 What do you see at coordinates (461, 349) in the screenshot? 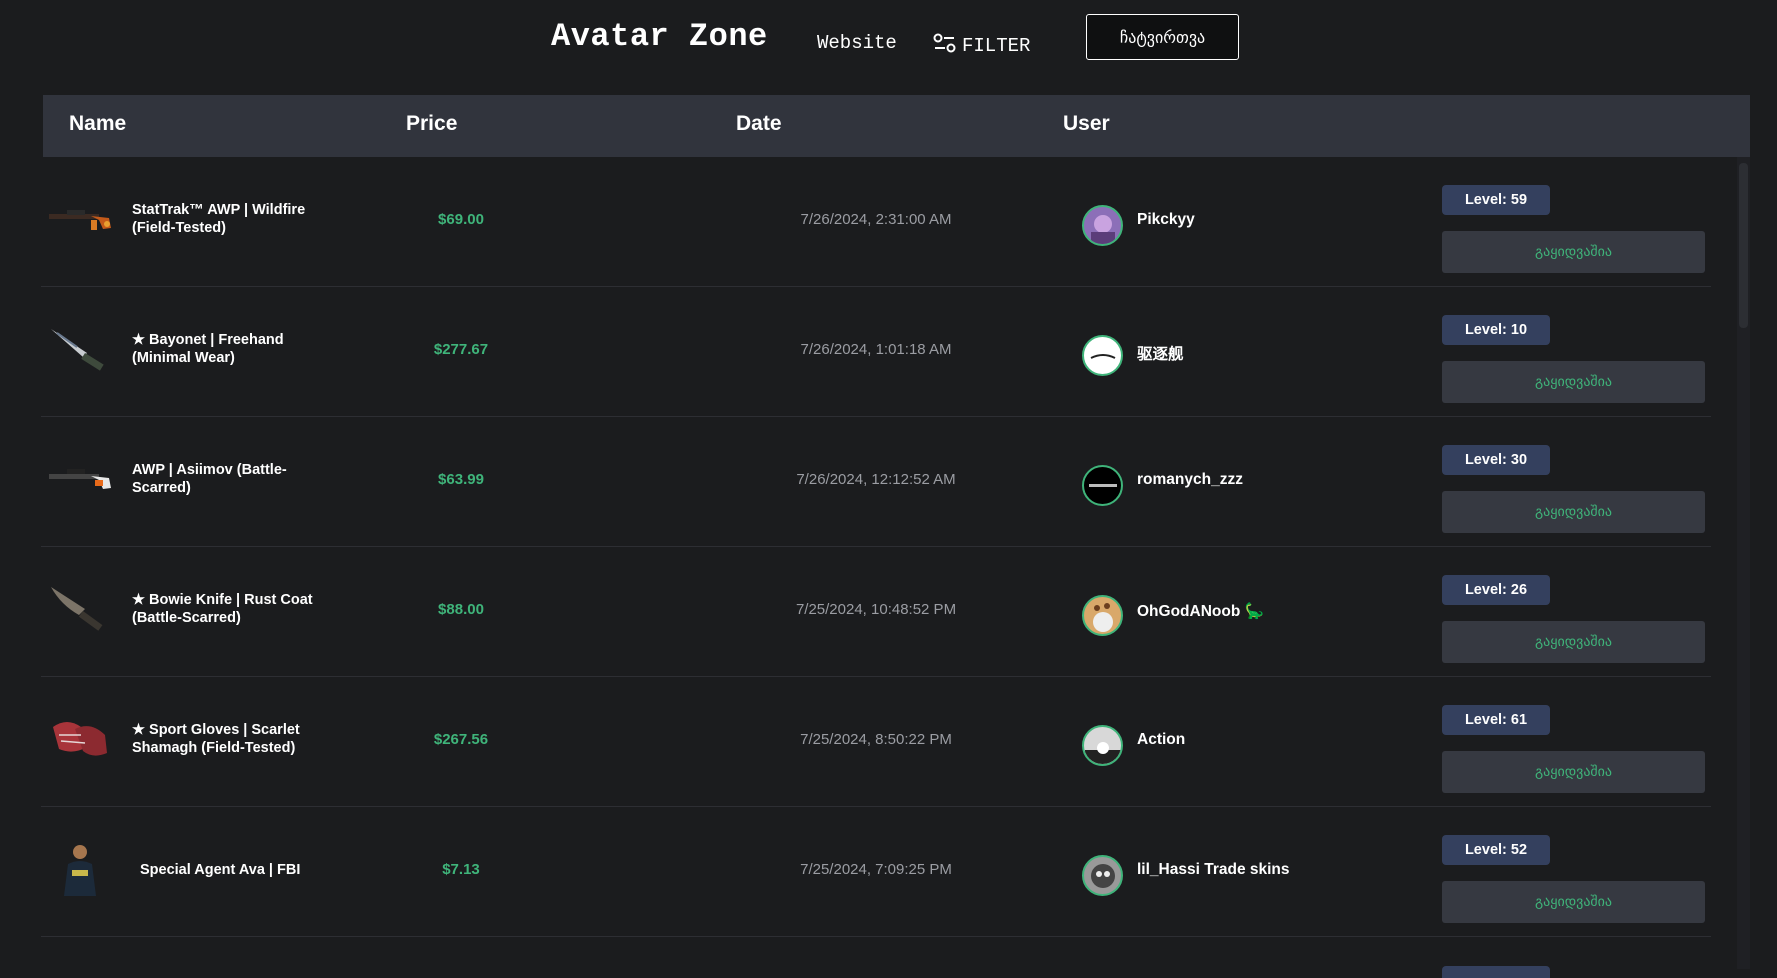
I see `item-price: $277.67` at bounding box center [461, 349].